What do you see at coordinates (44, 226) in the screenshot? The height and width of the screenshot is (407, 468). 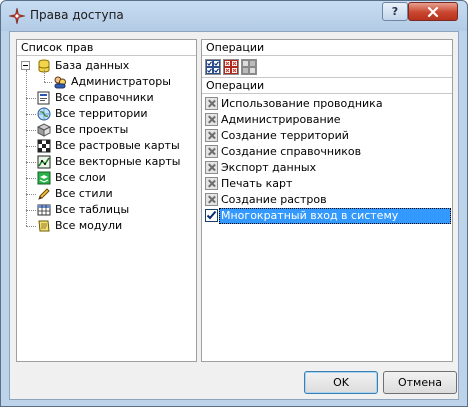 I see `module-icon` at bounding box center [44, 226].